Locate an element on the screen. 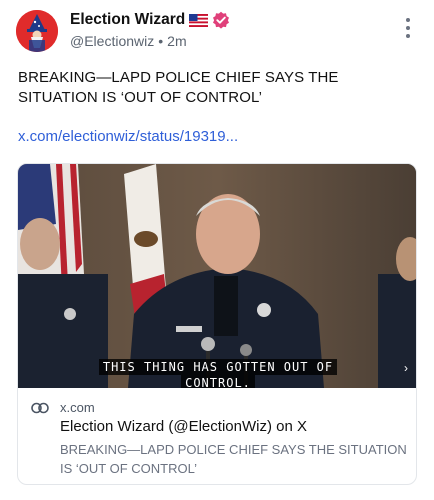 Image resolution: width=434 pixels, height=500 pixels. video-caption: THIS THING HAS GOTTEN OUT OF CONTROL. is located at coordinates (217, 373).